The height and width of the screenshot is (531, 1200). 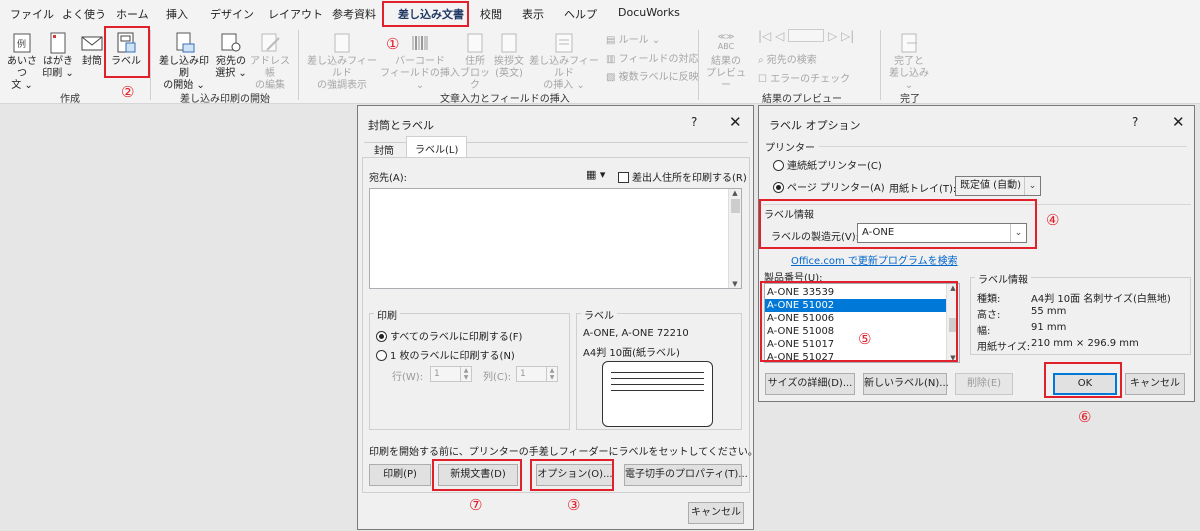 I want to click on tray-select: 既定値 (自動) ⌄, so click(x=998, y=186).